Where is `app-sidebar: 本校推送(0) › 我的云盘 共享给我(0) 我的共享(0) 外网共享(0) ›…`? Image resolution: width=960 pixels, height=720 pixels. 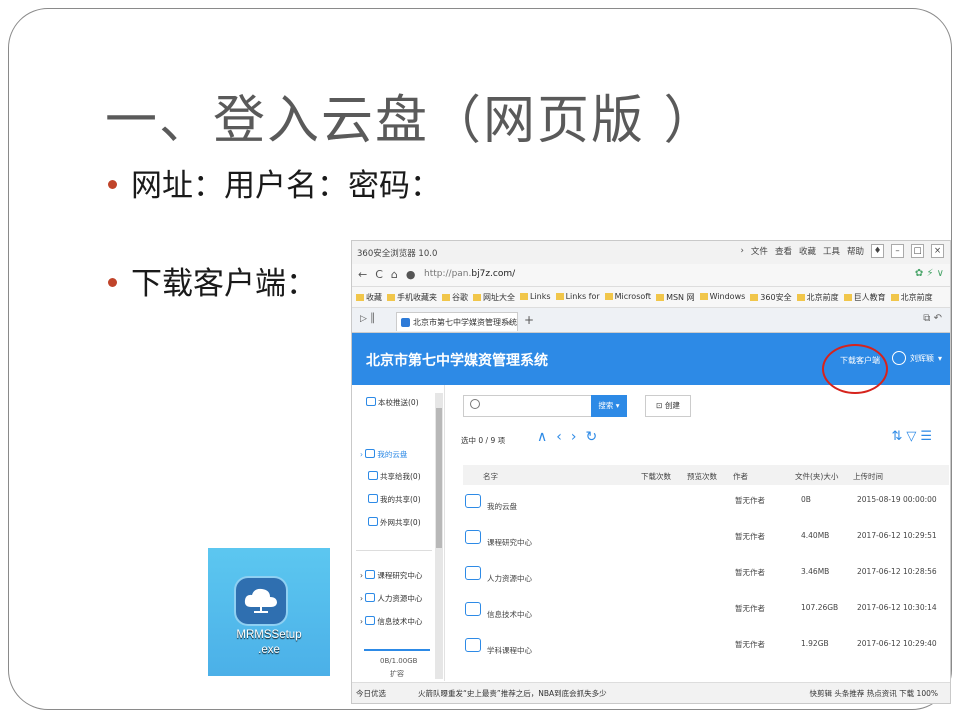 app-sidebar: 本校推送(0) › 我的云盘 共享给我(0) 我的共享(0) 外网共享(0) ›… is located at coordinates (398, 533).